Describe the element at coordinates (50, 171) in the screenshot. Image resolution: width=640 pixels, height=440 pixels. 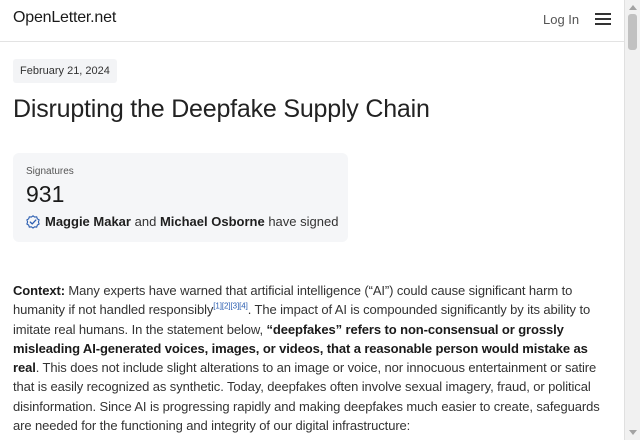
I see `signatures-label: Signatures` at that location.